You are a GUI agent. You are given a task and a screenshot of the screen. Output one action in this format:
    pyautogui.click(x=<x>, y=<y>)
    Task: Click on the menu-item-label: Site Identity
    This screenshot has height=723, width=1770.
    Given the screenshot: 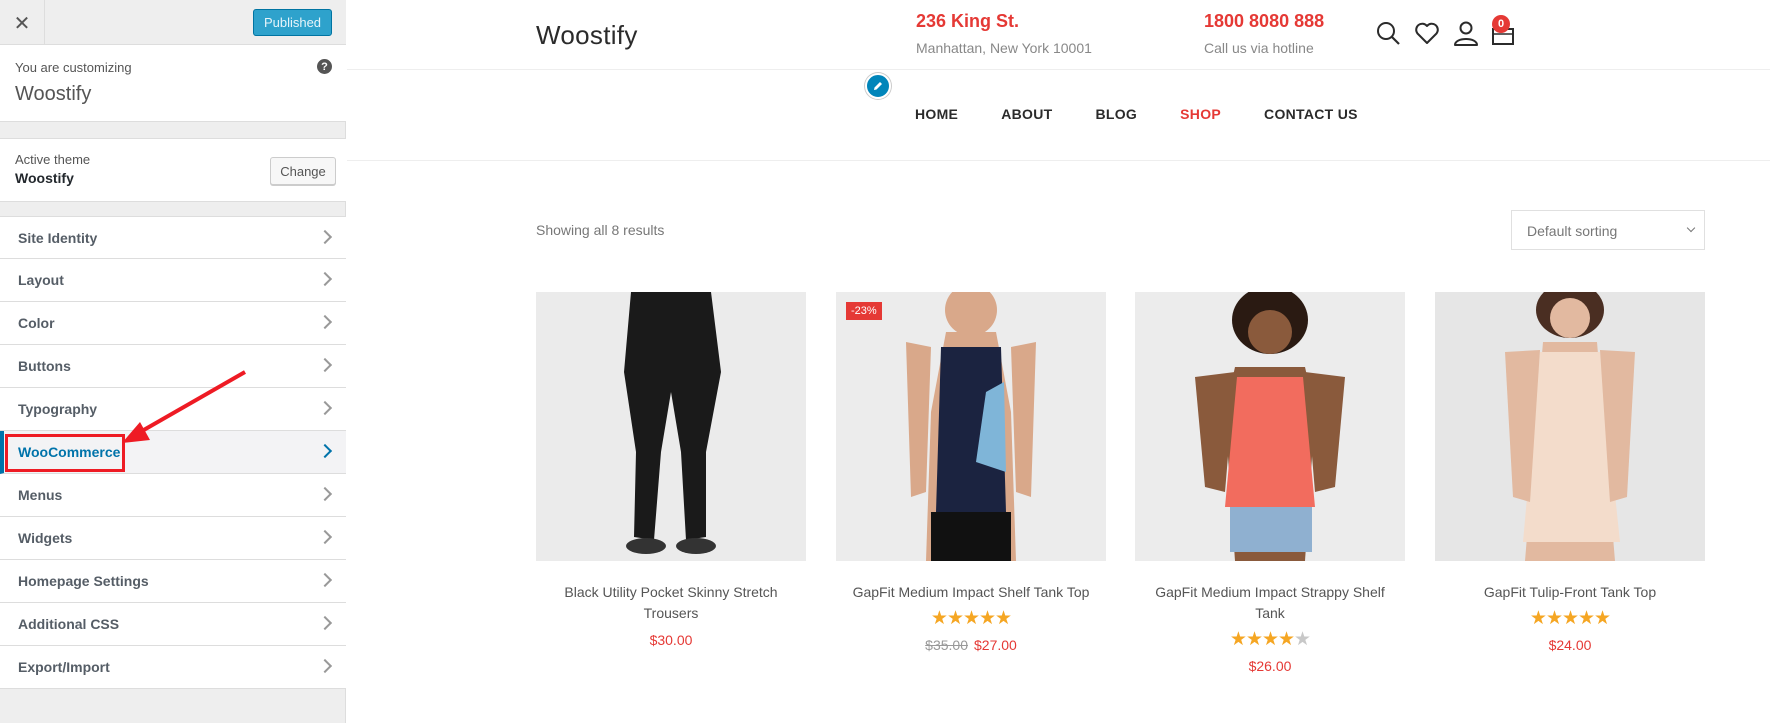 What is the action you would take?
    pyautogui.click(x=58, y=238)
    